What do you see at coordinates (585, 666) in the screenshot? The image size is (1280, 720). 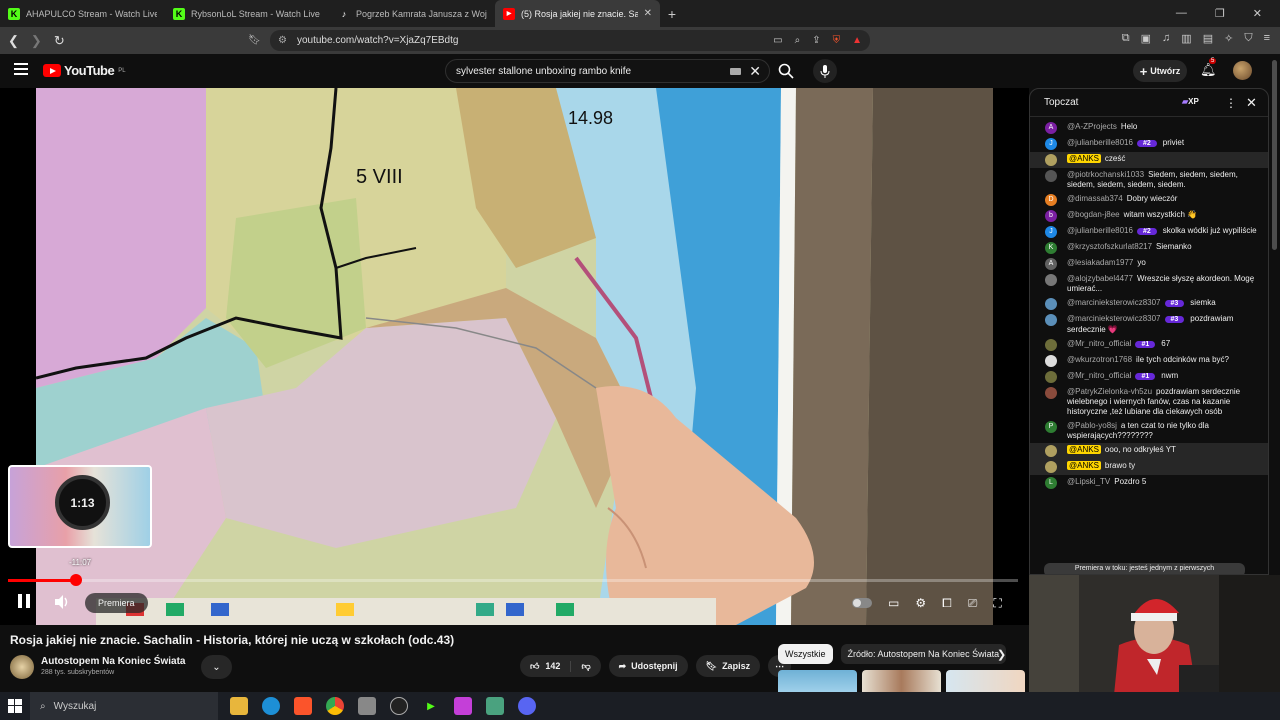 I see `dislike-button: 👎︎` at bounding box center [585, 666].